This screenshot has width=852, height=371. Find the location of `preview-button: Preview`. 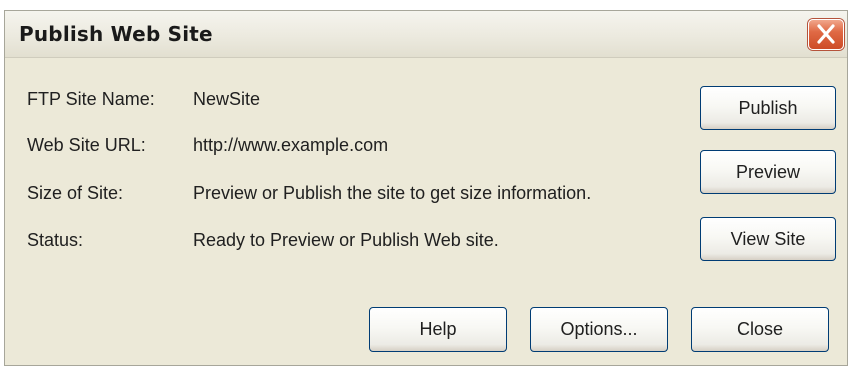

preview-button: Preview is located at coordinates (768, 172).